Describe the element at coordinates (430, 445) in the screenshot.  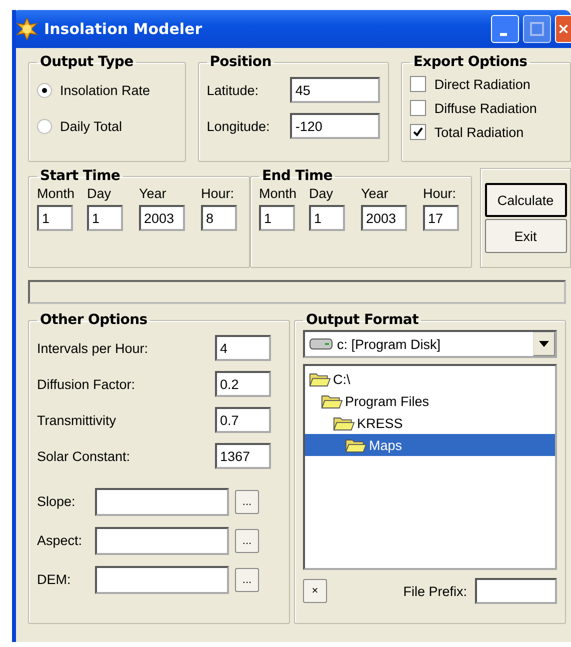
I see `folder-item: Maps` at that location.